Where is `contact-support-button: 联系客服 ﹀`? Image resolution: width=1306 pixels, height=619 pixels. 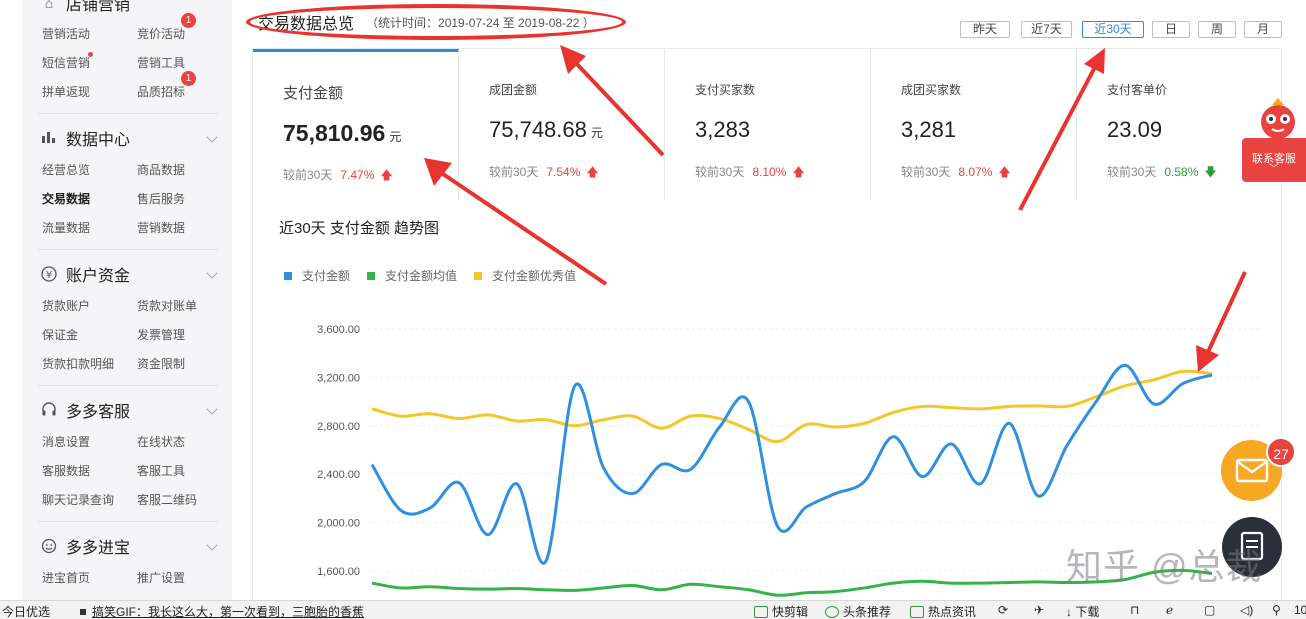 contact-support-button: 联系客服 ﹀ is located at coordinates (1274, 160).